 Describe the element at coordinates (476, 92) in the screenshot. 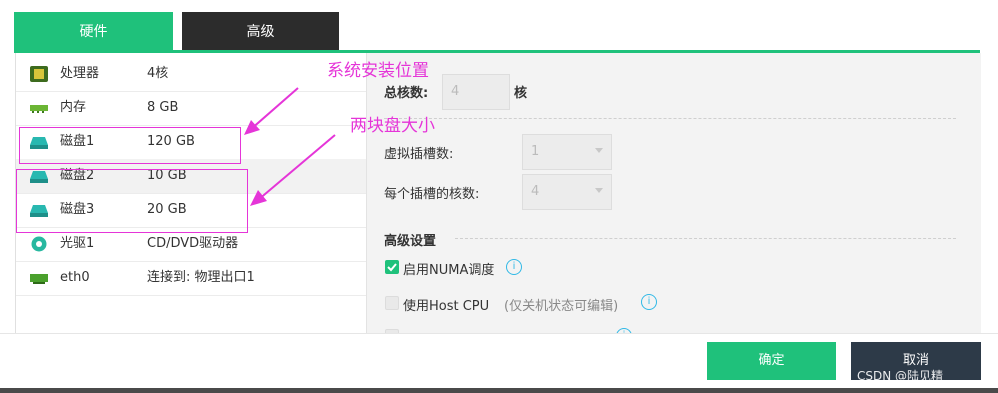

I see `total-cores-input: 4` at that location.